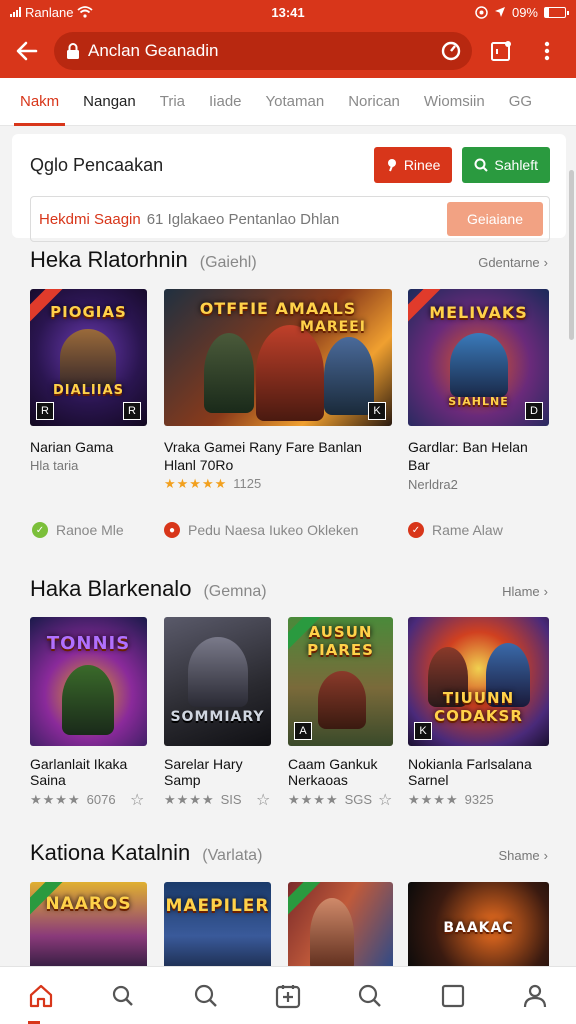 The width and height of the screenshot is (576, 1024). I want to click on section-1-subtitle: (Gaiehl), so click(228, 262).